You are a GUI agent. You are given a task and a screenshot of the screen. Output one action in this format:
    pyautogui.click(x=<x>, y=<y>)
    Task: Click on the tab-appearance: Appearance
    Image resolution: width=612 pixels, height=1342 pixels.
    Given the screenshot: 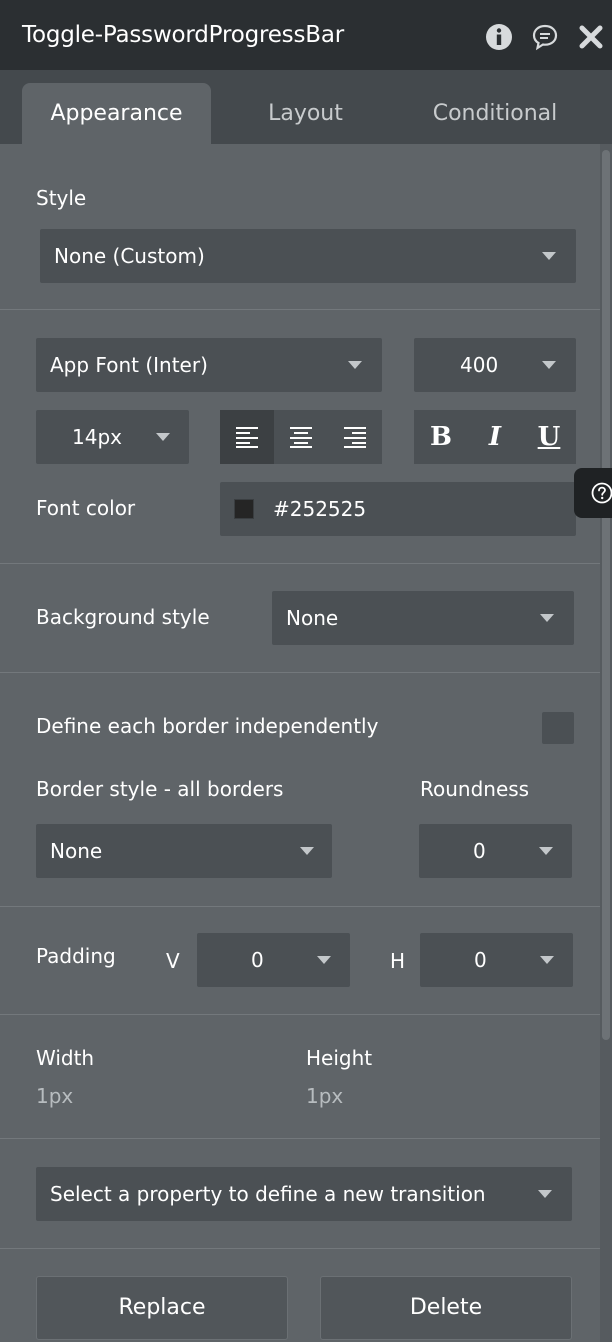 What is the action you would take?
    pyautogui.click(x=116, y=113)
    